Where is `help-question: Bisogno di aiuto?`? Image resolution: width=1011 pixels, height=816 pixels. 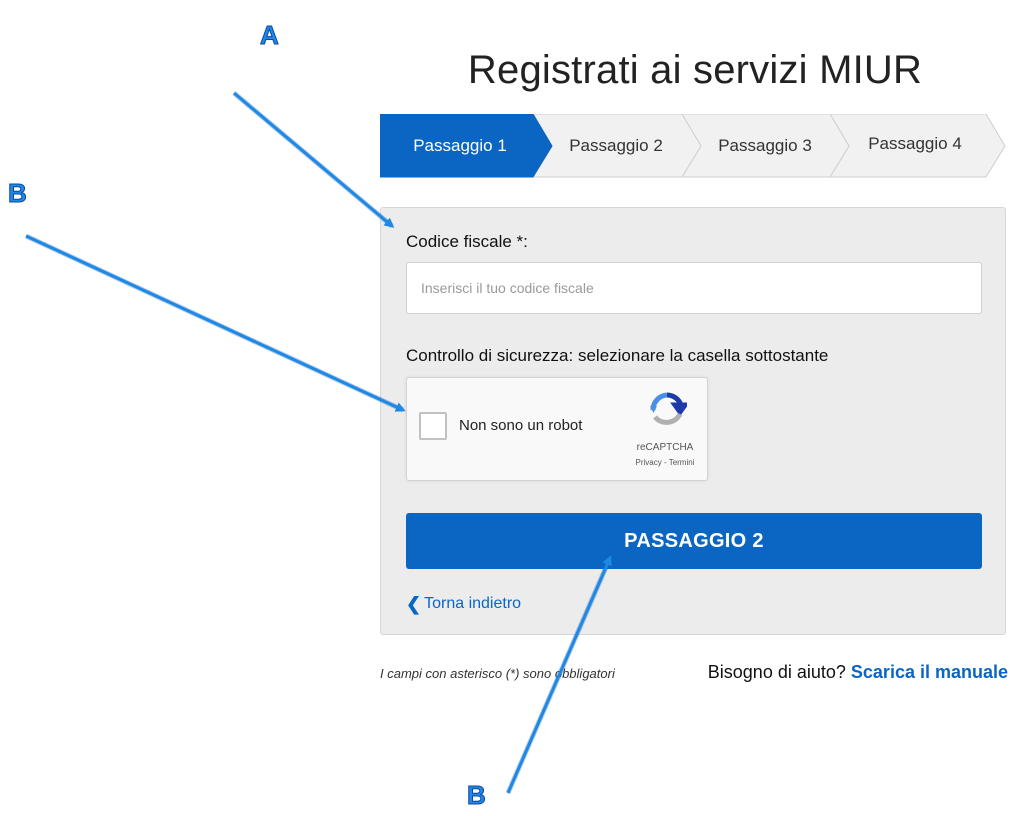 help-question: Bisogno di aiuto? is located at coordinates (776, 672).